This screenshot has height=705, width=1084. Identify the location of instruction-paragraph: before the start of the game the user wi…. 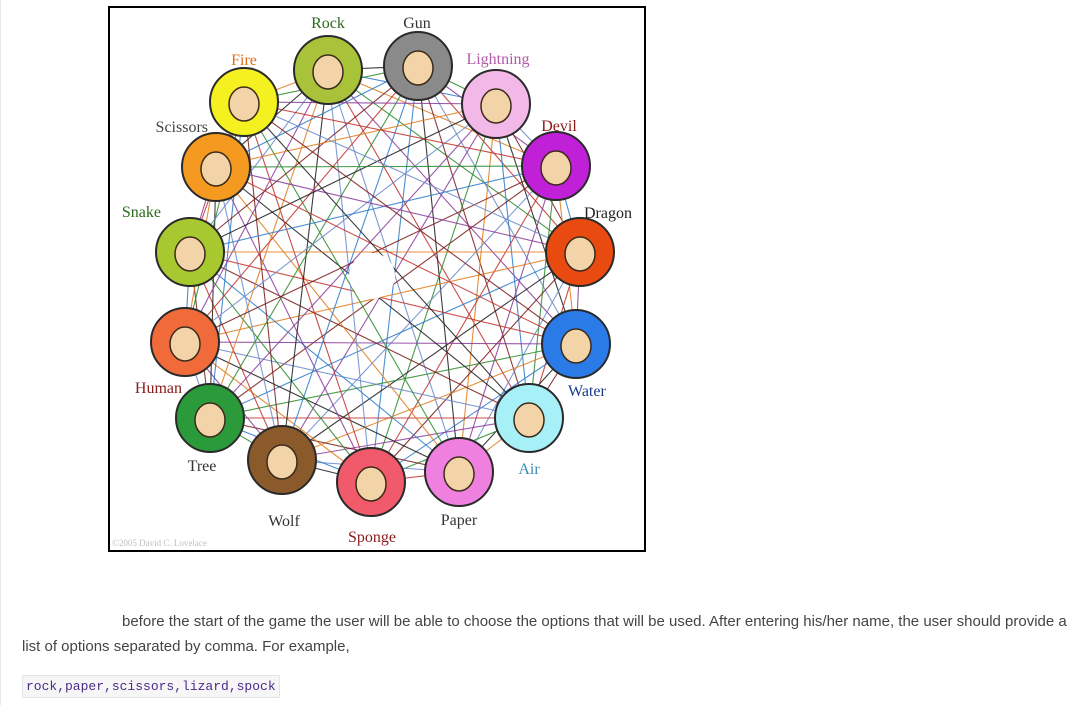
(544, 634).